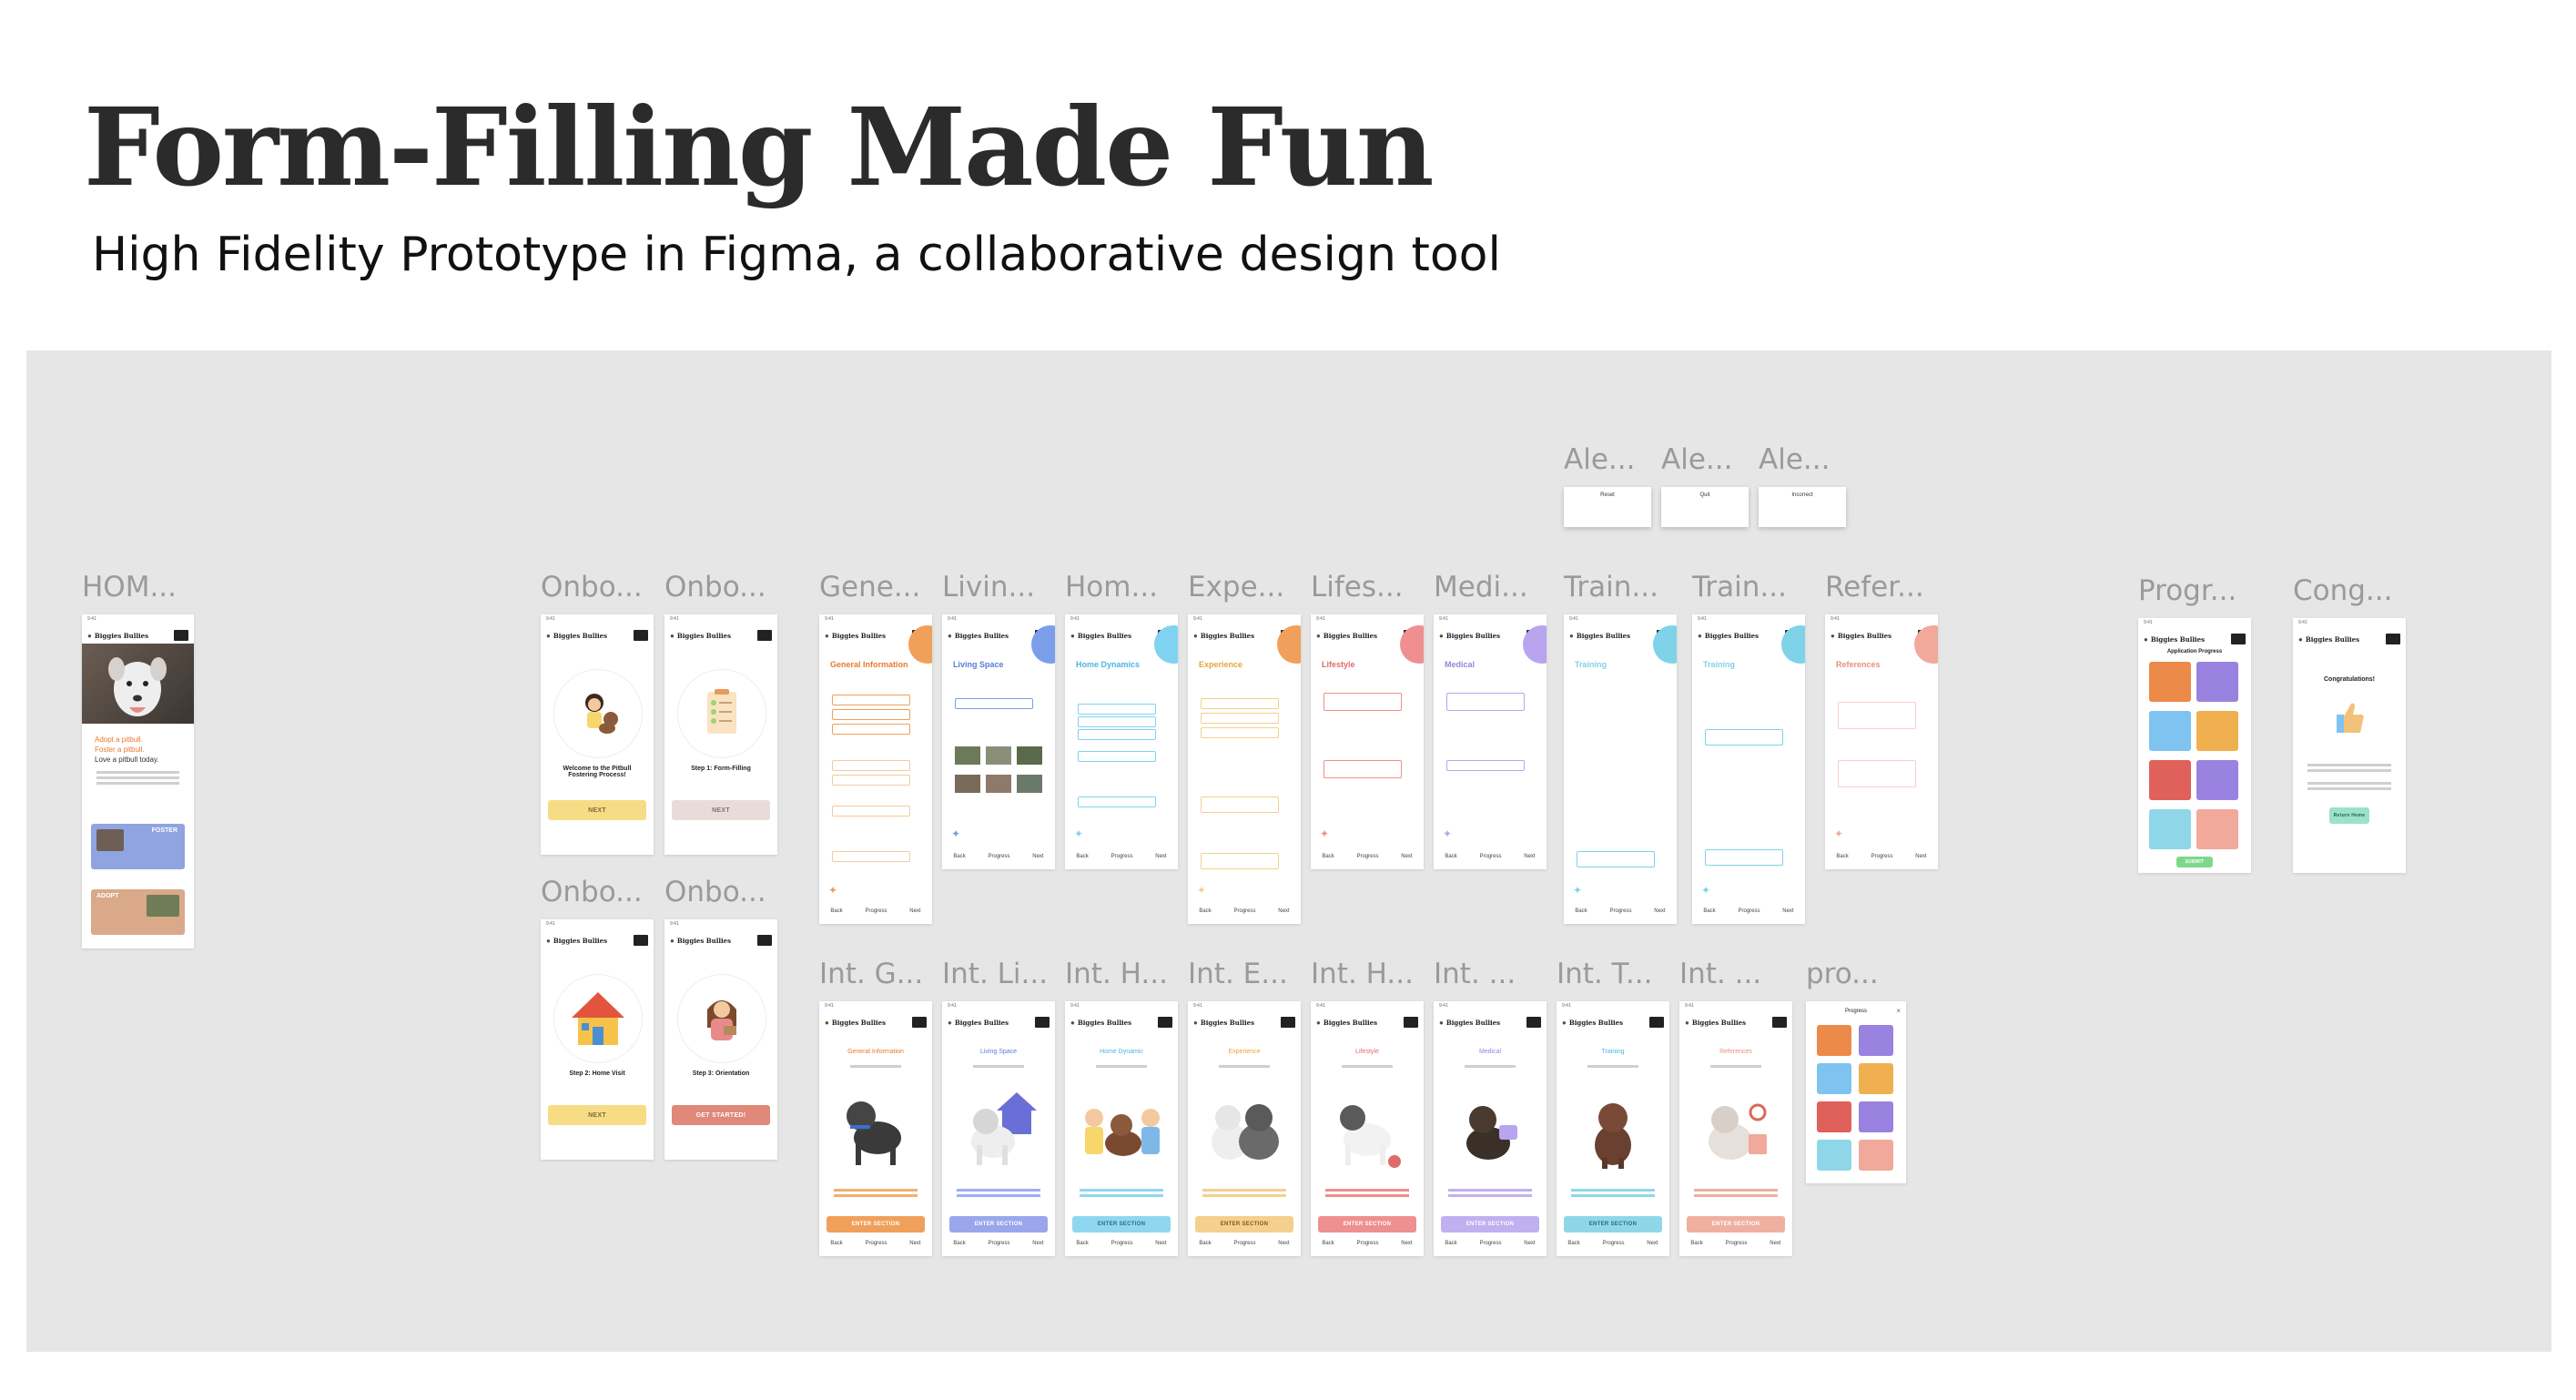  What do you see at coordinates (2217, 780) in the screenshot?
I see `progress-tile-medical` at bounding box center [2217, 780].